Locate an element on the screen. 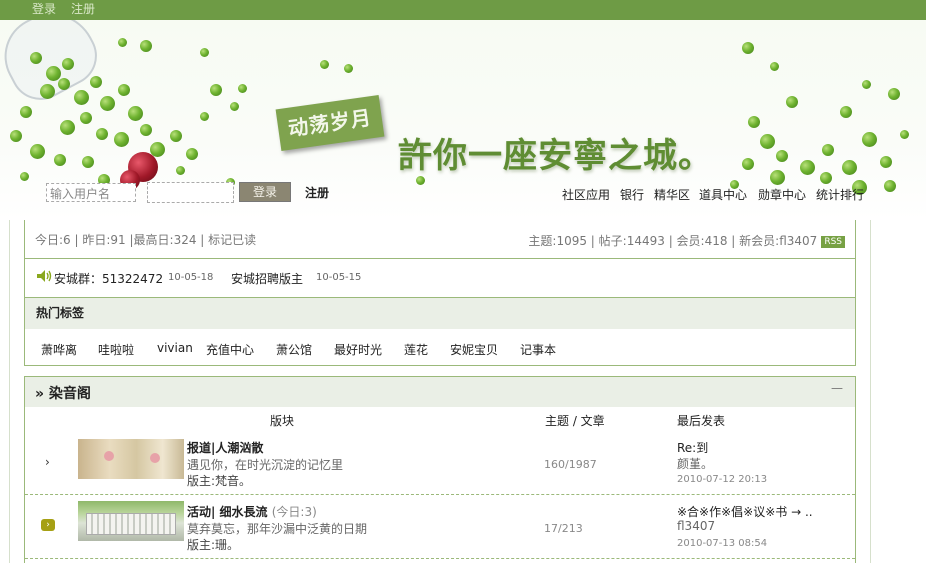 The width and height of the screenshot is (926, 563). nav-props-center: 道具中心 is located at coordinates (723, 194).